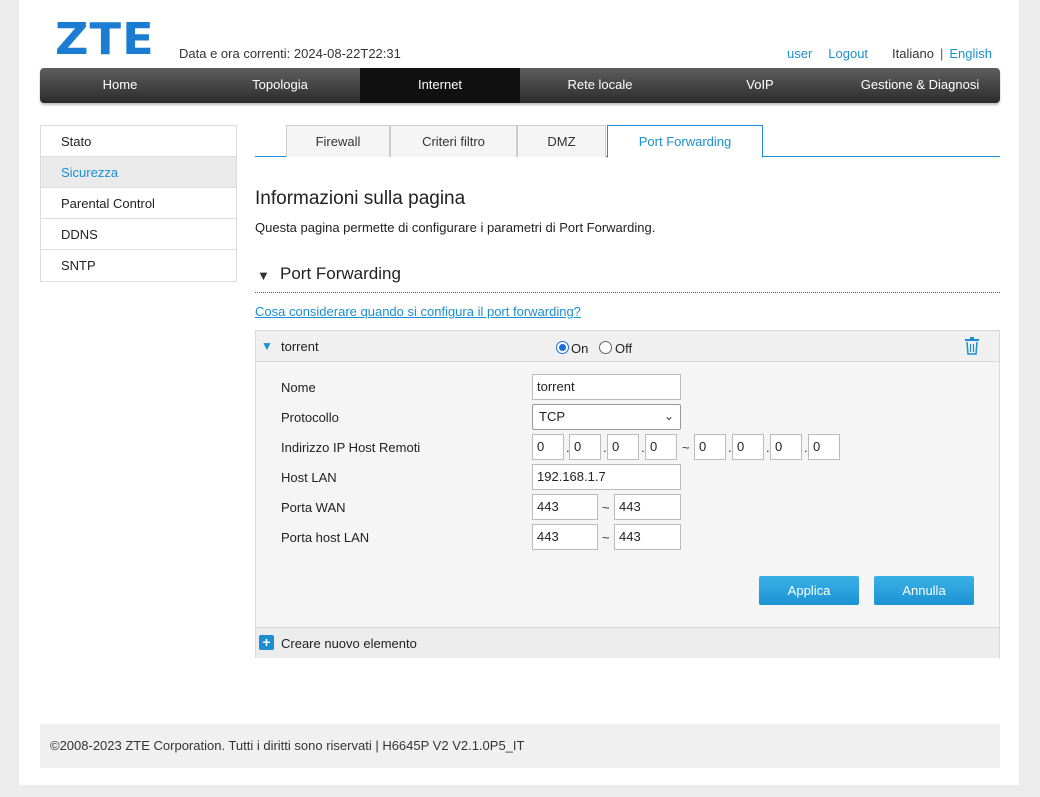 Image resolution: width=1040 pixels, height=797 pixels. I want to click on ip-end-octet-2: 0, so click(748, 447).